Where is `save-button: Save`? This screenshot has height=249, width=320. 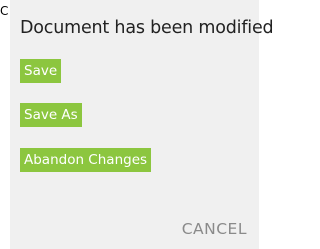 save-button: Save is located at coordinates (41, 71).